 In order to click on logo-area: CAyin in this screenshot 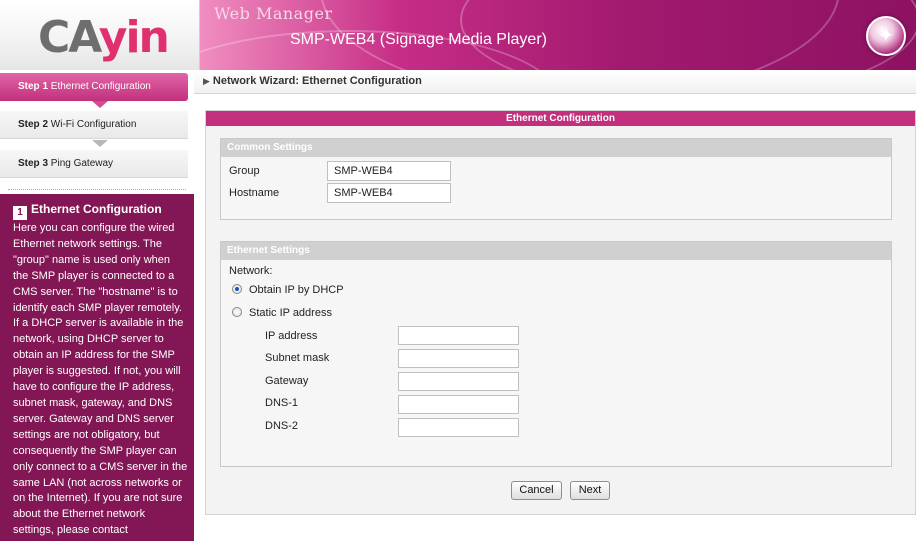, I will do `click(100, 35)`.